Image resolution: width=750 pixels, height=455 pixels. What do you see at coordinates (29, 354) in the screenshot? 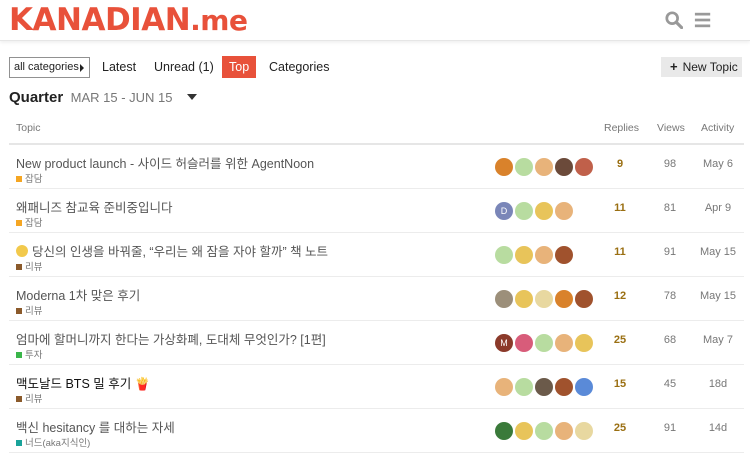
I see `category-badge: 투자` at bounding box center [29, 354].